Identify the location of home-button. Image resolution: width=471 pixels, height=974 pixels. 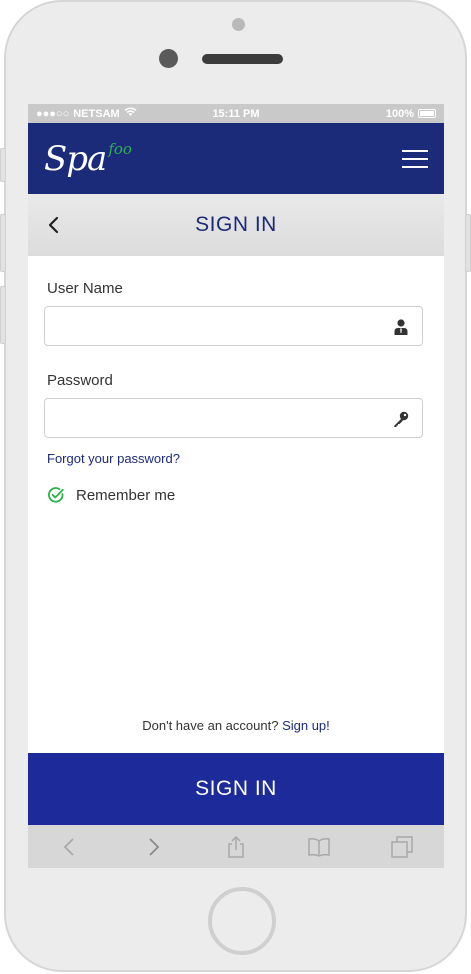
(242, 921).